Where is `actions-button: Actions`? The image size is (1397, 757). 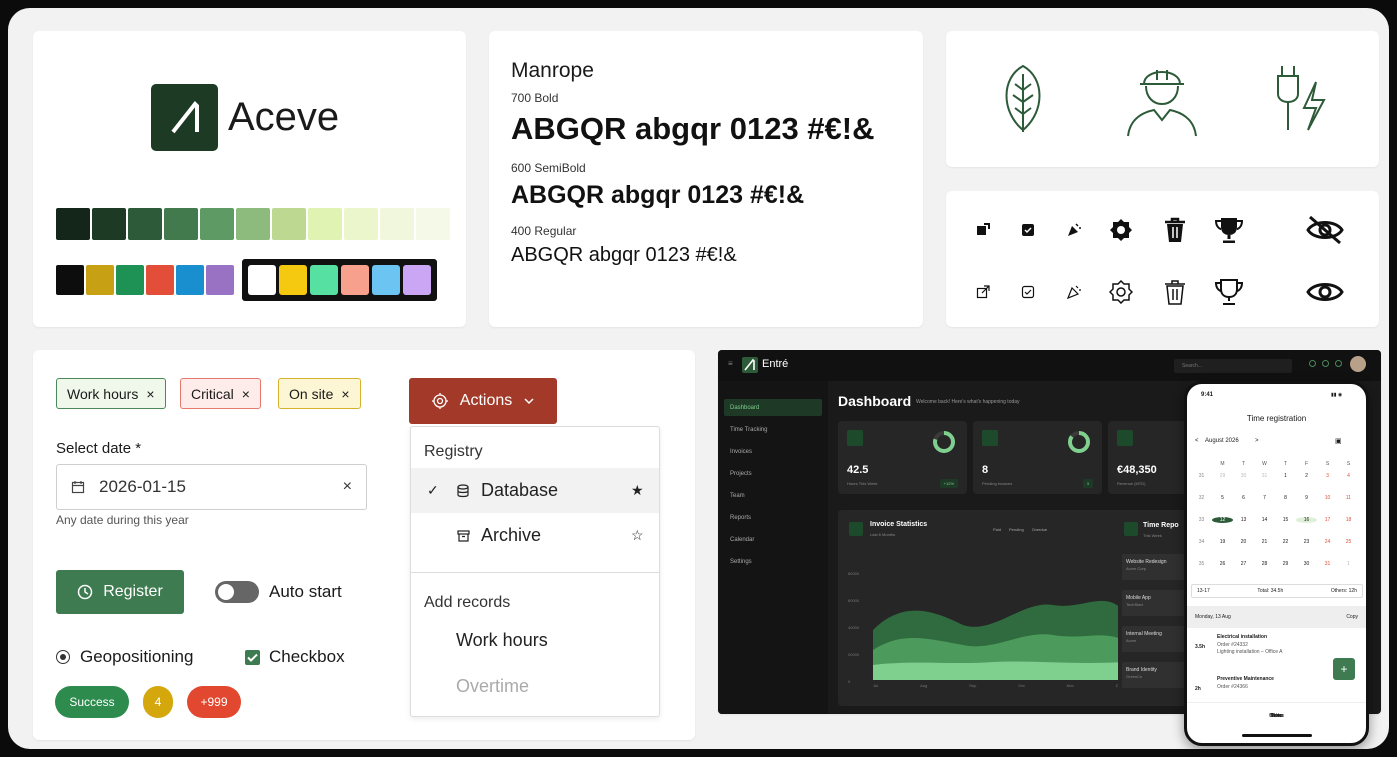 actions-button: Actions is located at coordinates (483, 401).